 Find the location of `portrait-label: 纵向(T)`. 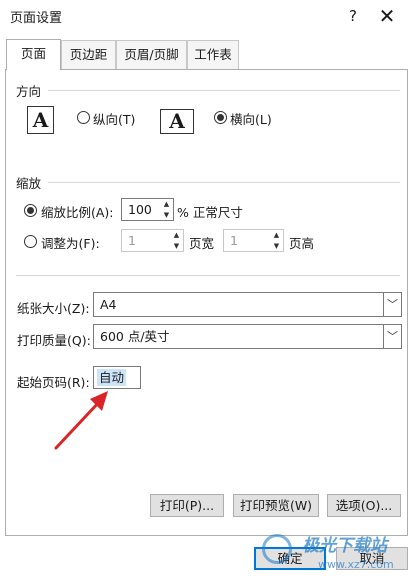

portrait-label: 纵向(T) is located at coordinates (114, 119).